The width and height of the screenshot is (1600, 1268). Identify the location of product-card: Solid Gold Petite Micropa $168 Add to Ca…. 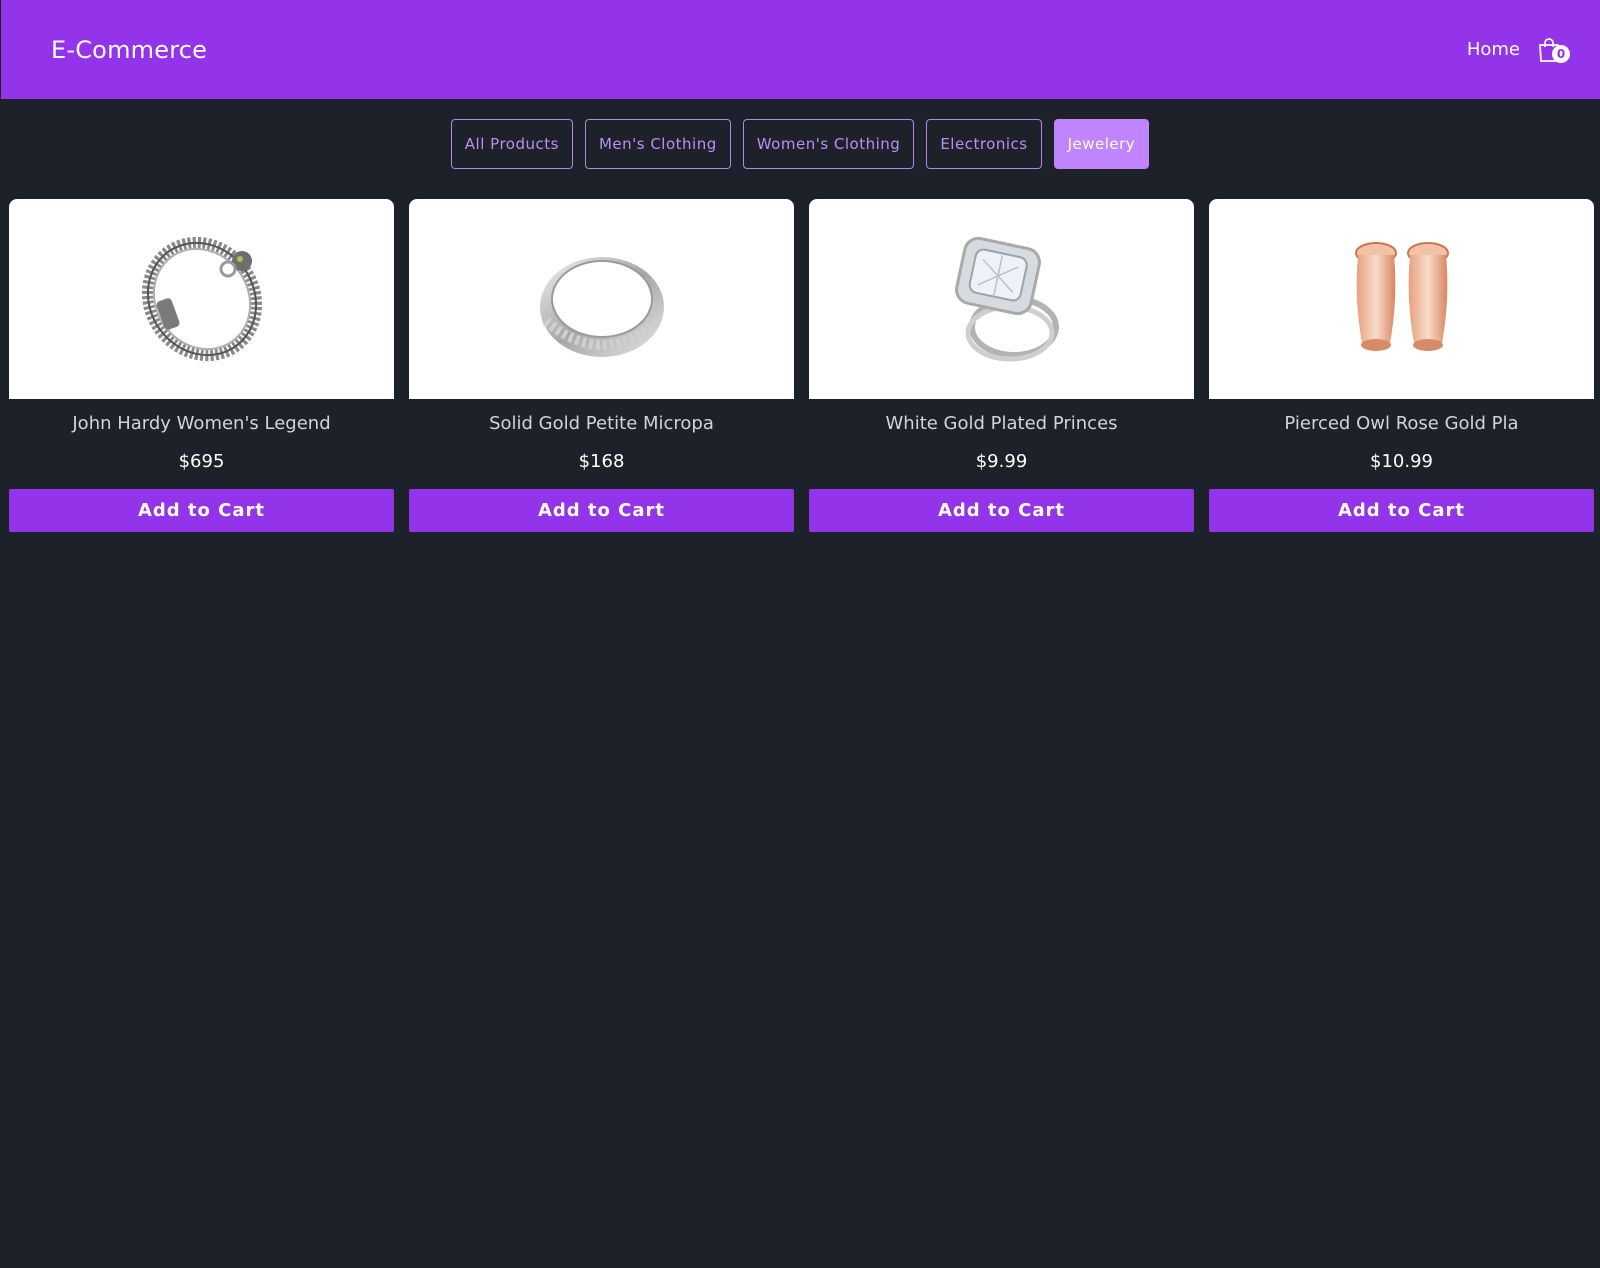
(601, 365).